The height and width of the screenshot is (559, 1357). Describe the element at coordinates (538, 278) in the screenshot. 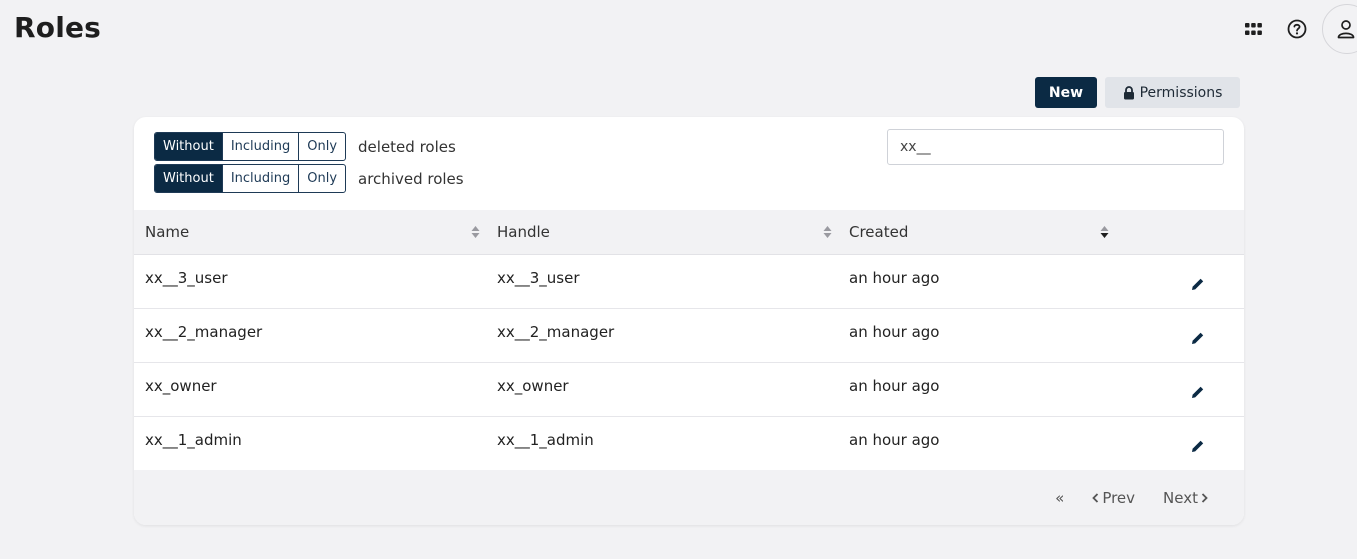

I see `role-handle: xx__3_user` at that location.